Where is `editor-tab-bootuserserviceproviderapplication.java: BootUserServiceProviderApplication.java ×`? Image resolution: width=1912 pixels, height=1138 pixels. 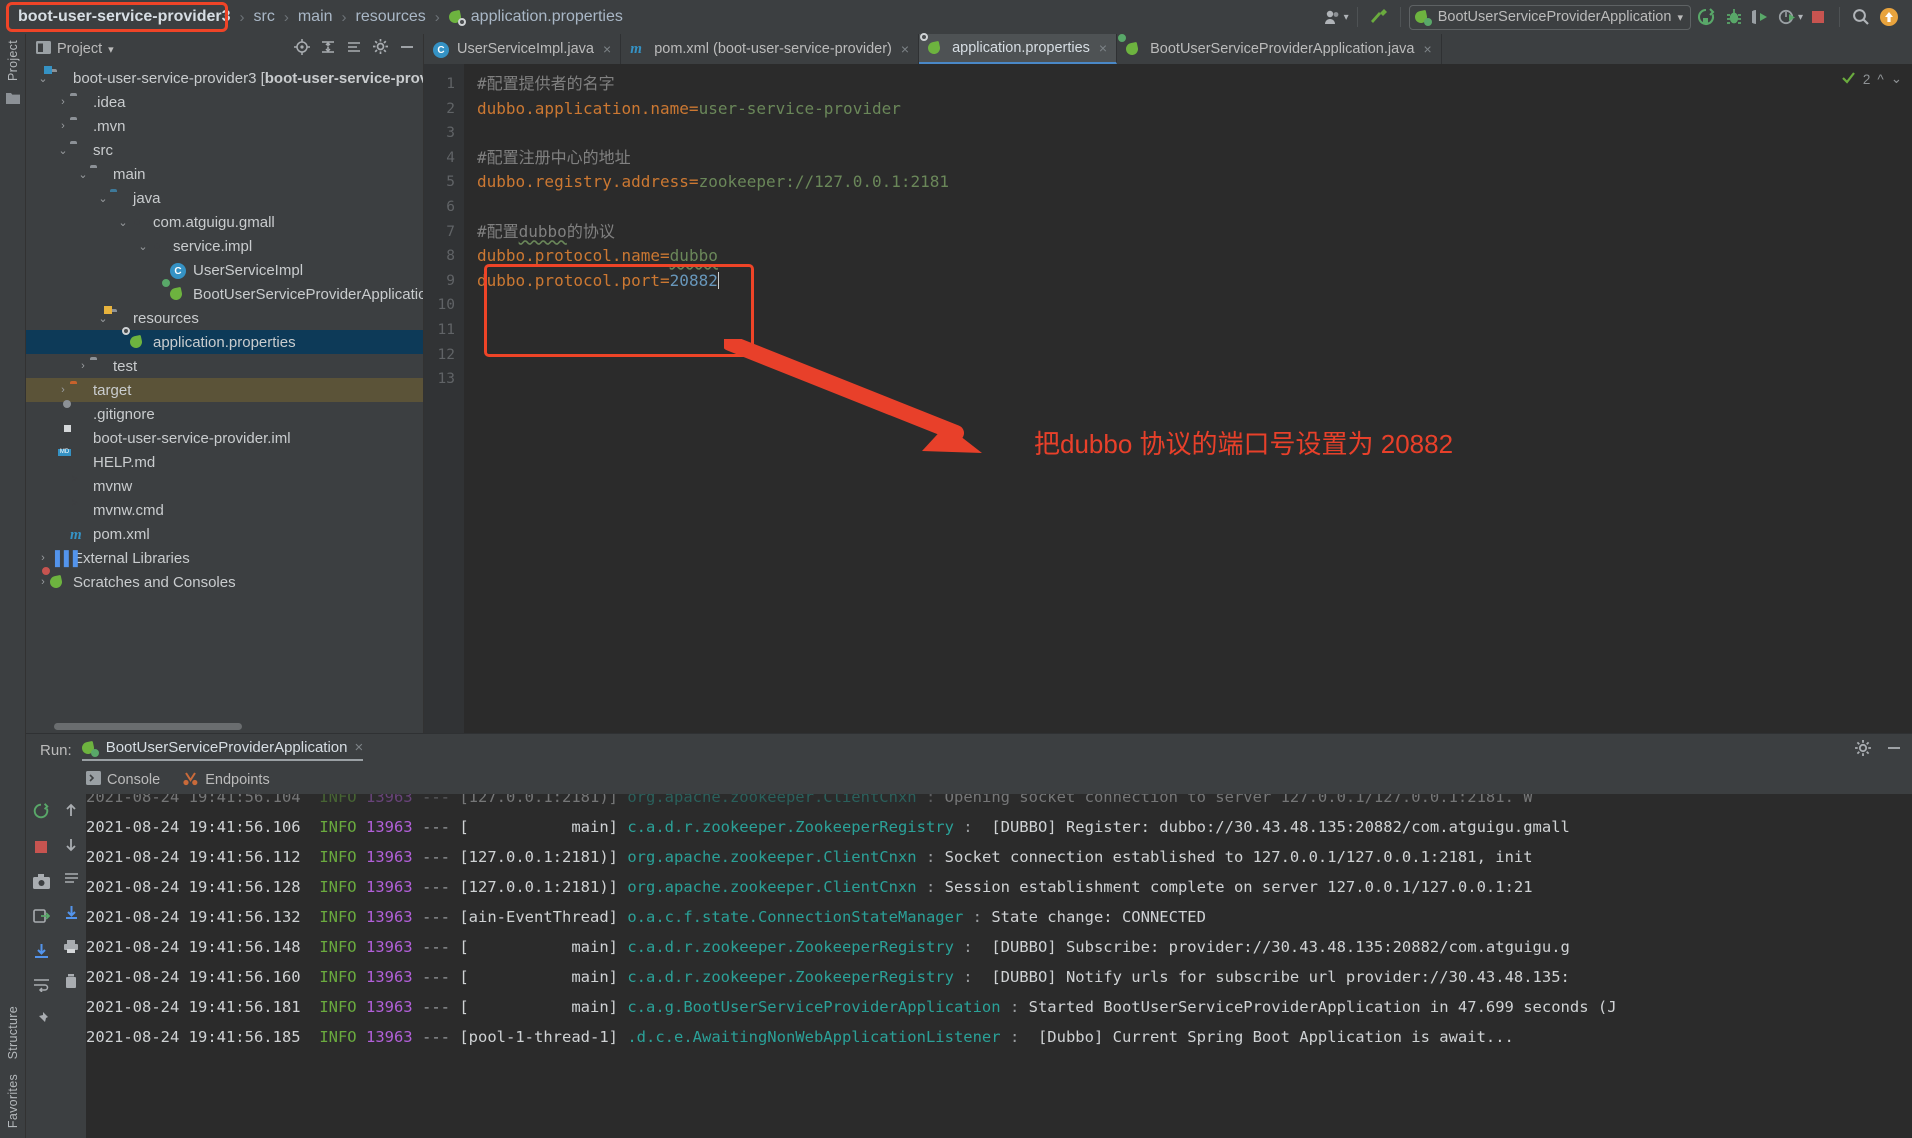
editor-tab-bootuserserviceproviderapplication.java: BootUserServiceProviderApplication.java × is located at coordinates (1279, 49).